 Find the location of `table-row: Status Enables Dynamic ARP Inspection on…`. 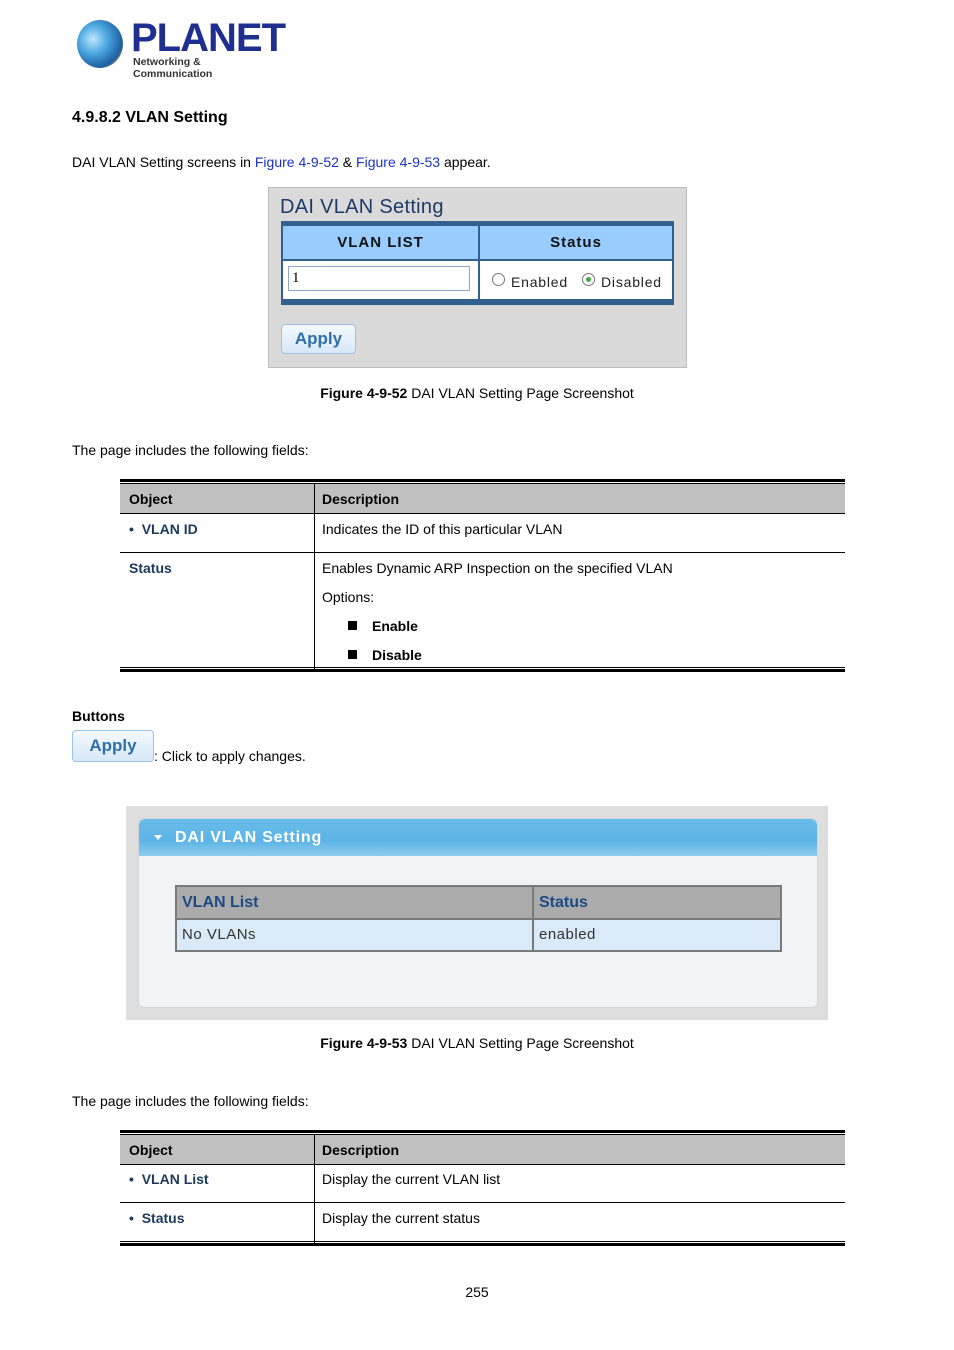

table-row: Status Enables Dynamic ARP Inspection on… is located at coordinates (482, 610).